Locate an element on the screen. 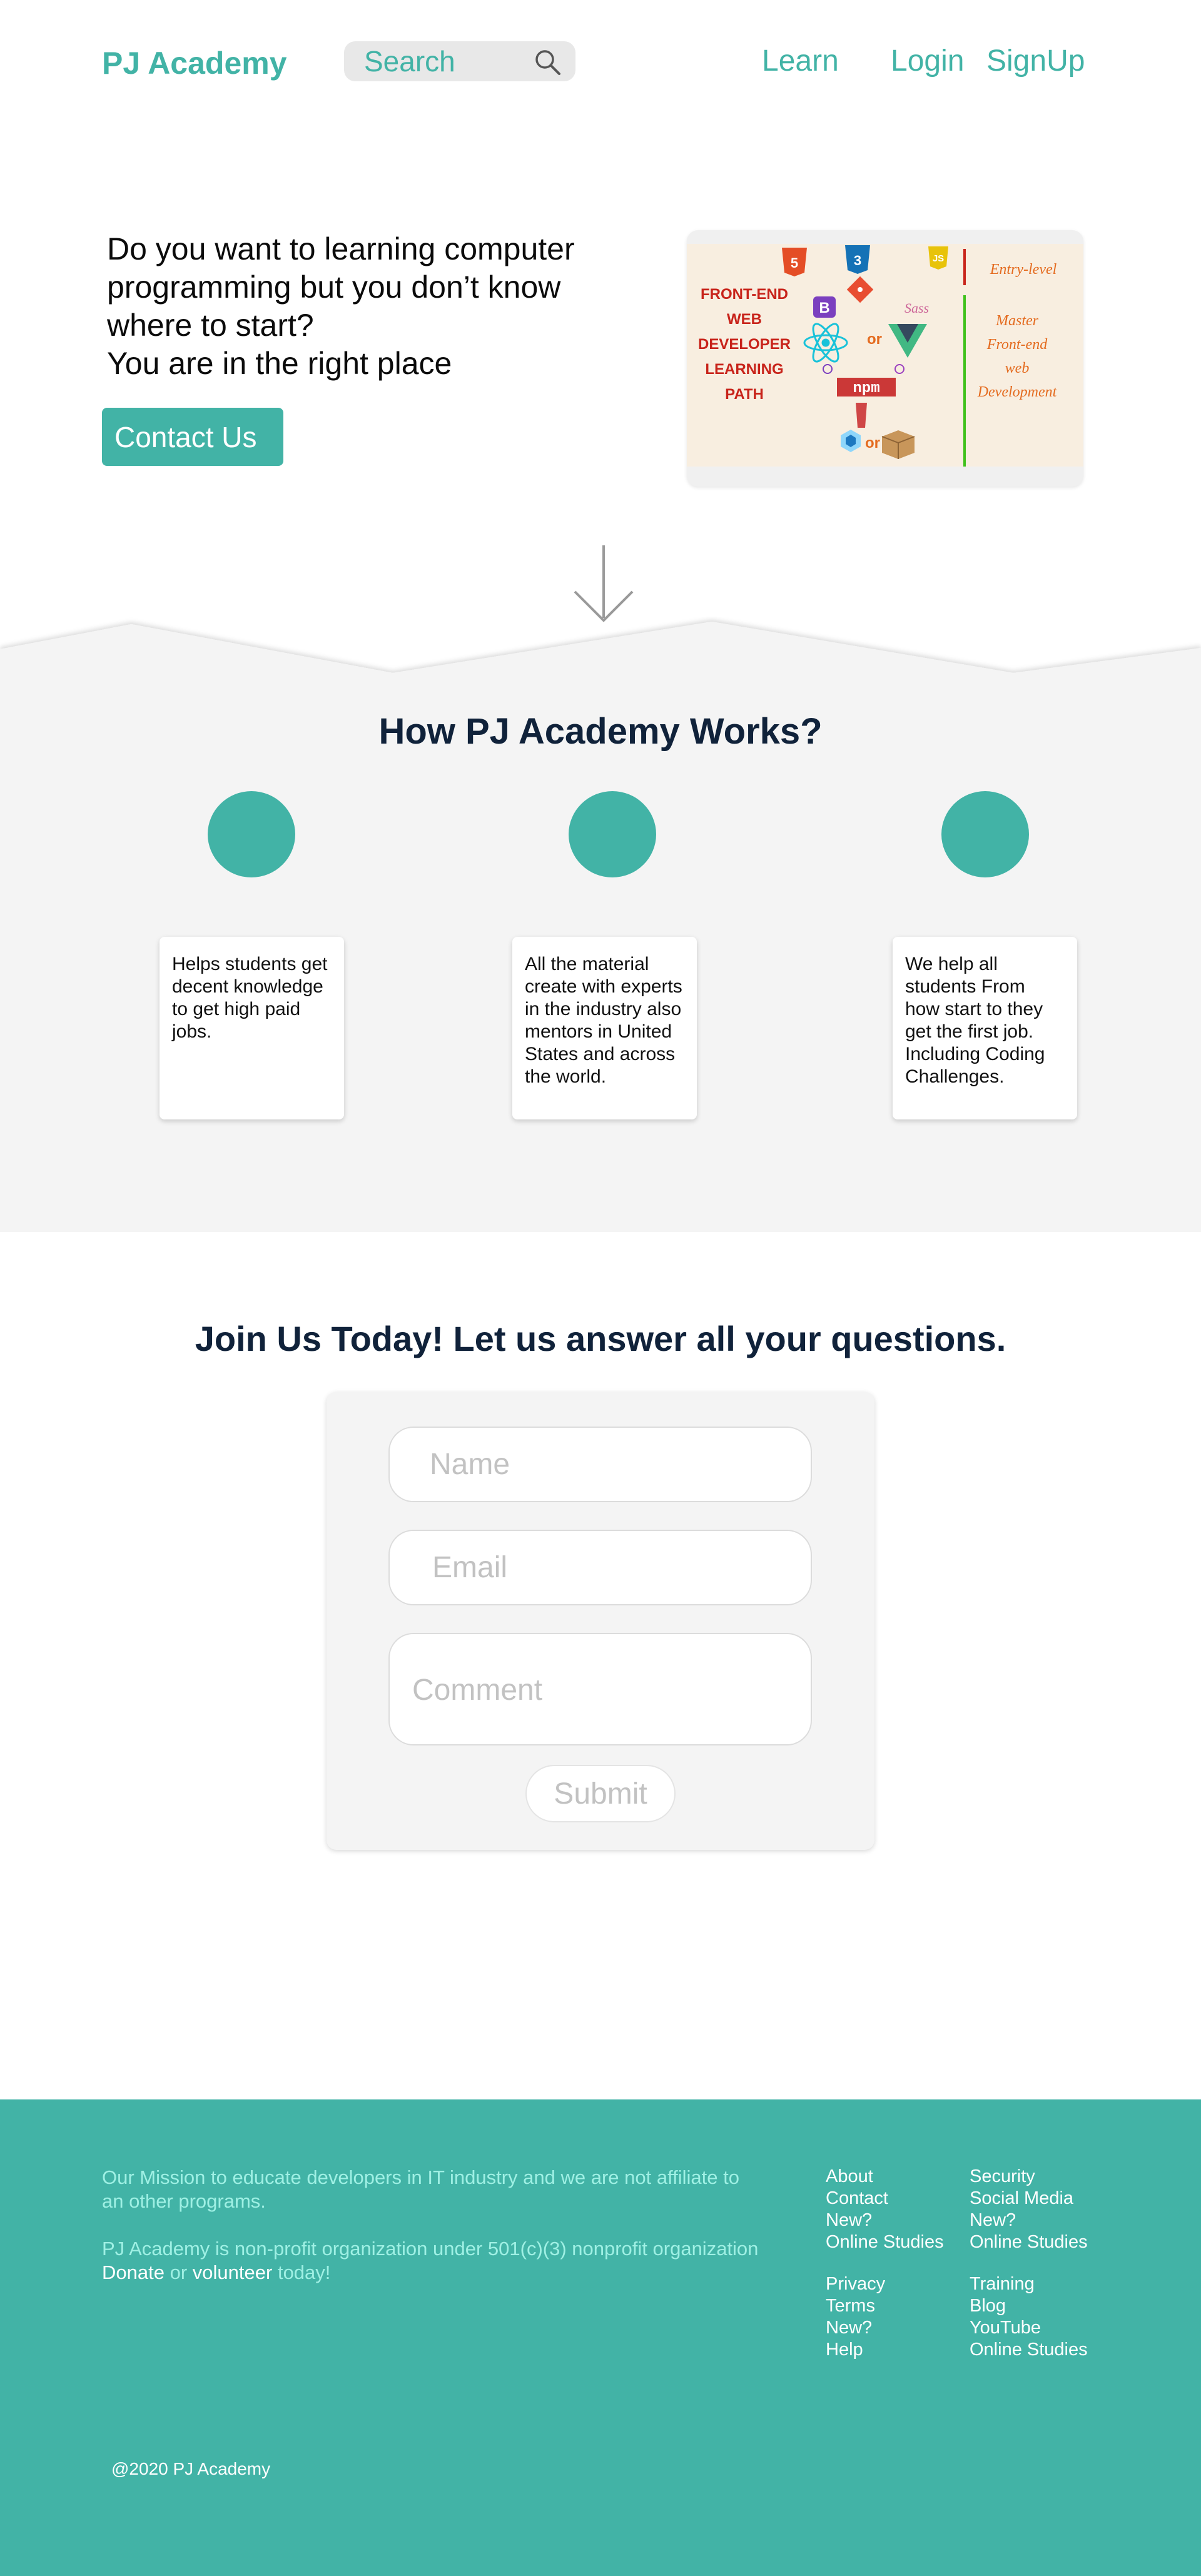 The image size is (1201, 2576). how-it-works-title: How PJ Academy Works? is located at coordinates (600, 731).